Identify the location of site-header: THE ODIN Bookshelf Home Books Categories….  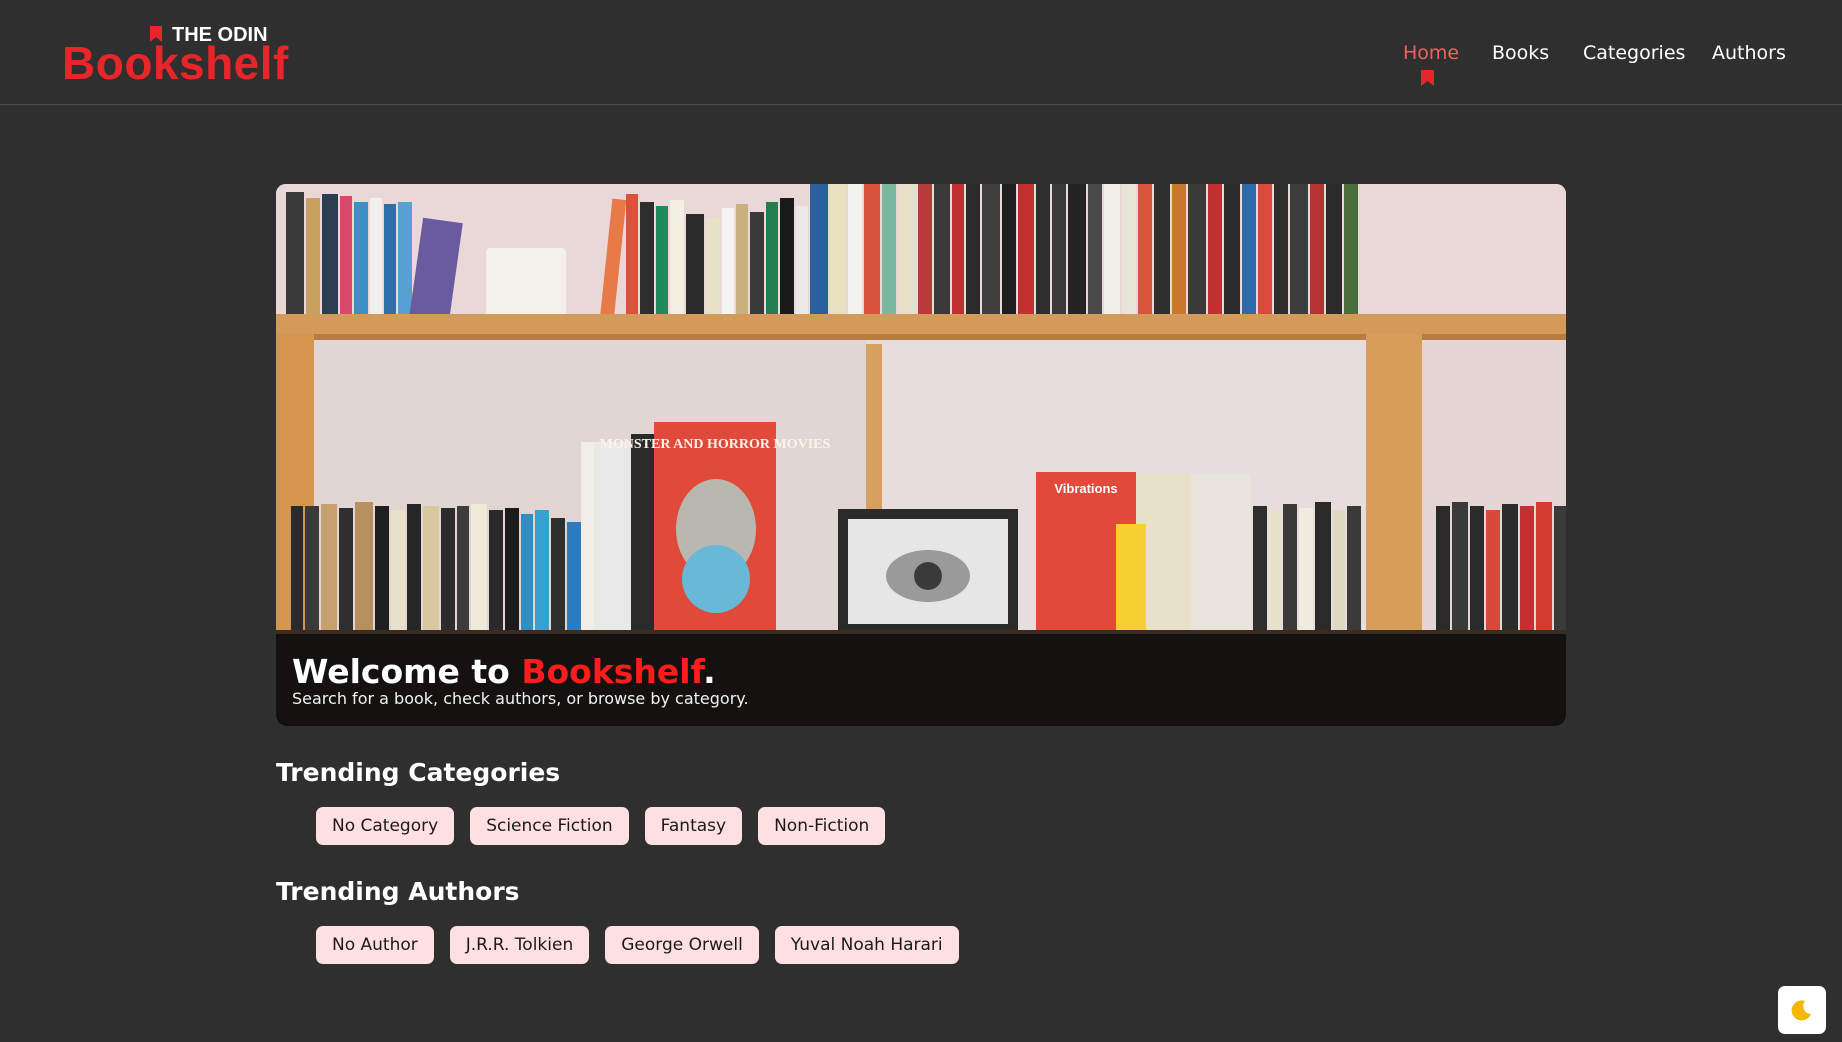
(921, 52).